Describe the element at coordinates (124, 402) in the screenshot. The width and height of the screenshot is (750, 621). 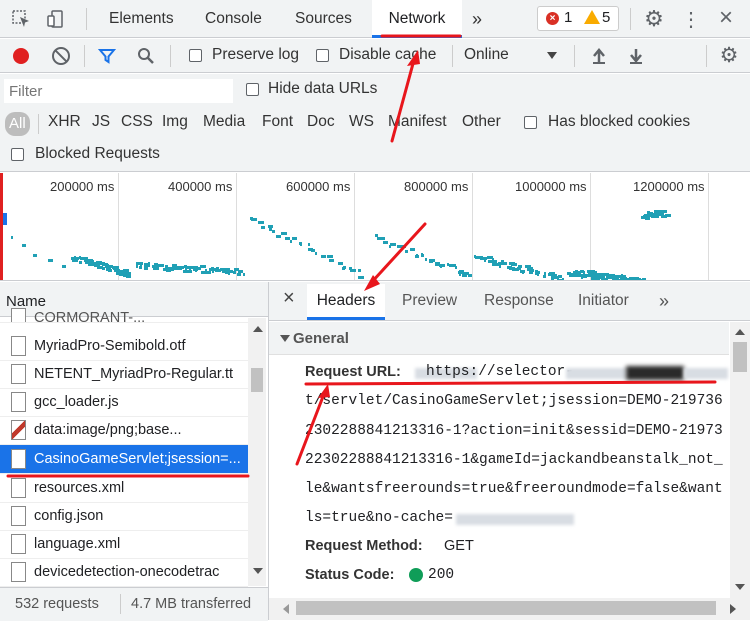
I see `request-row: gcc_loader.js` at that location.